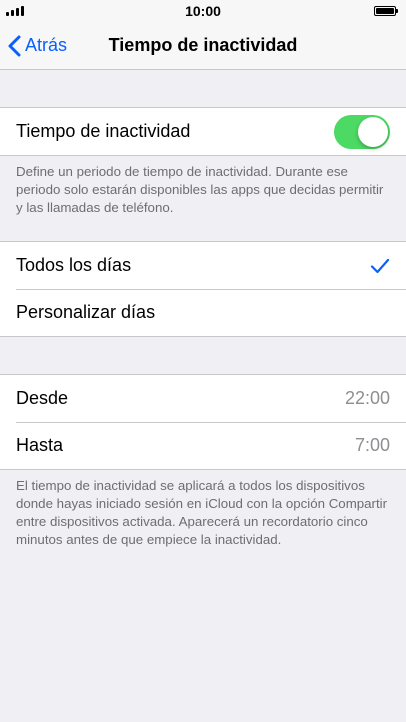 The width and height of the screenshot is (406, 722). I want to click on to-value: 7:00, so click(372, 445).